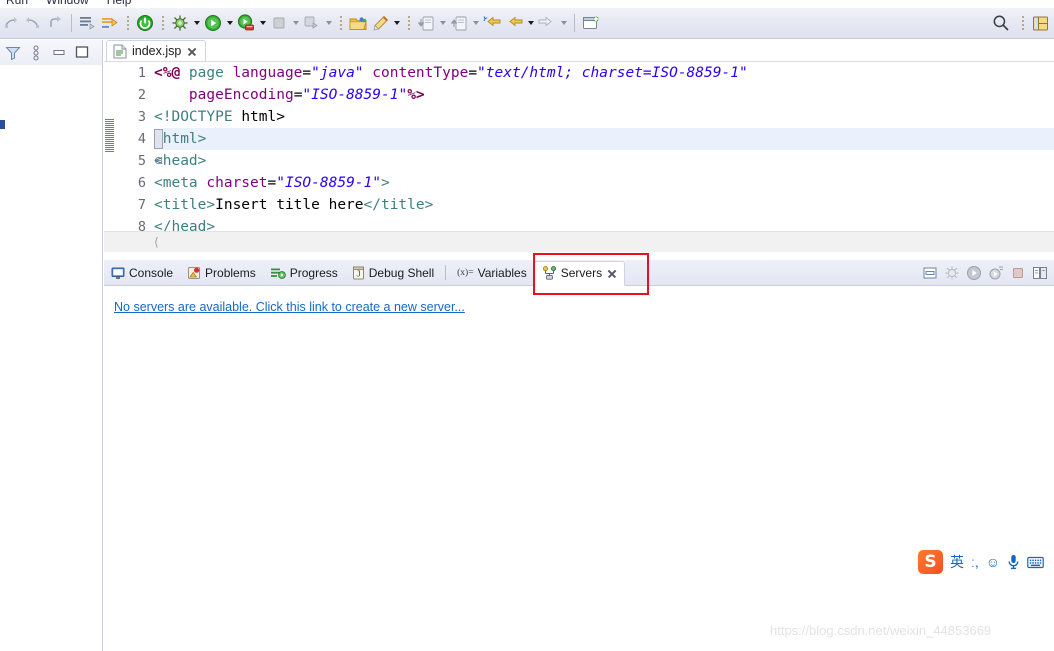  I want to click on back-dropdown-arrow, so click(530, 23).